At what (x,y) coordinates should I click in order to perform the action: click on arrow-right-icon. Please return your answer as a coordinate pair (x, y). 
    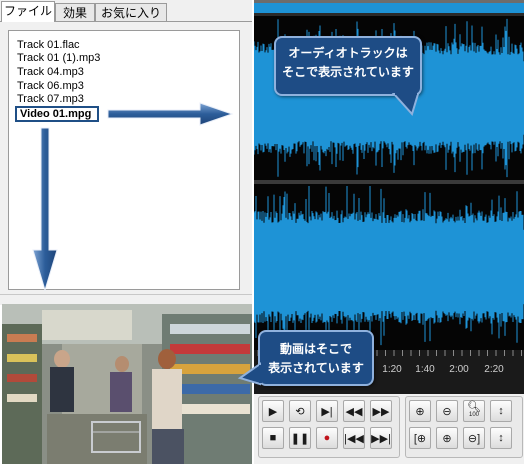
    Looking at the image, I should click on (170, 114).